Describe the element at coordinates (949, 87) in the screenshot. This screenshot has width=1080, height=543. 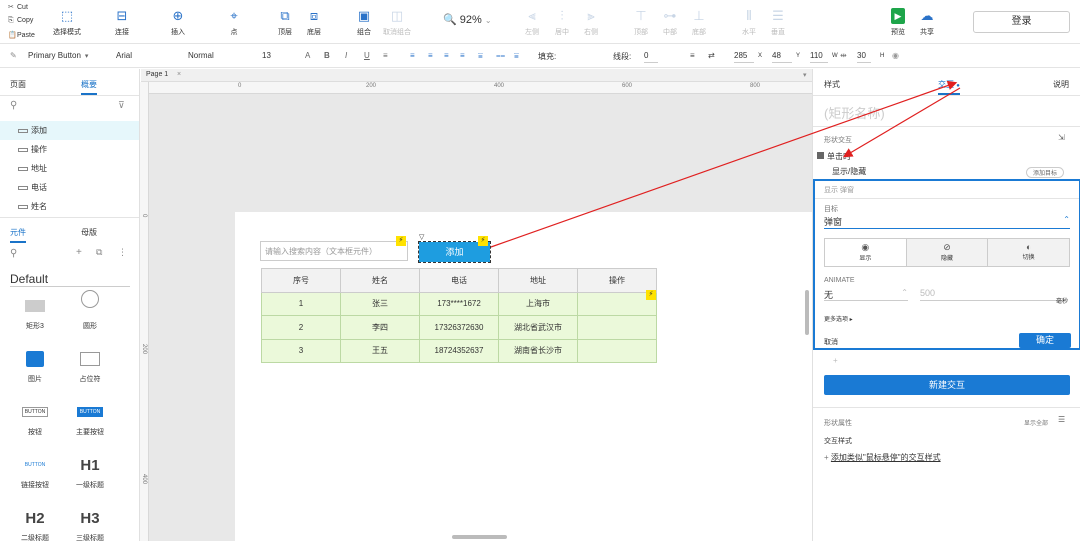
I see `tab-interactions: 交互 ●` at that location.